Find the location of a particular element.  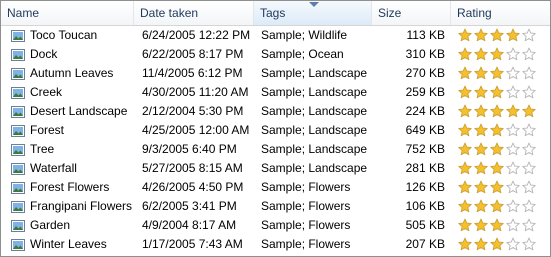

file-name: Tree is located at coordinates (42, 149).